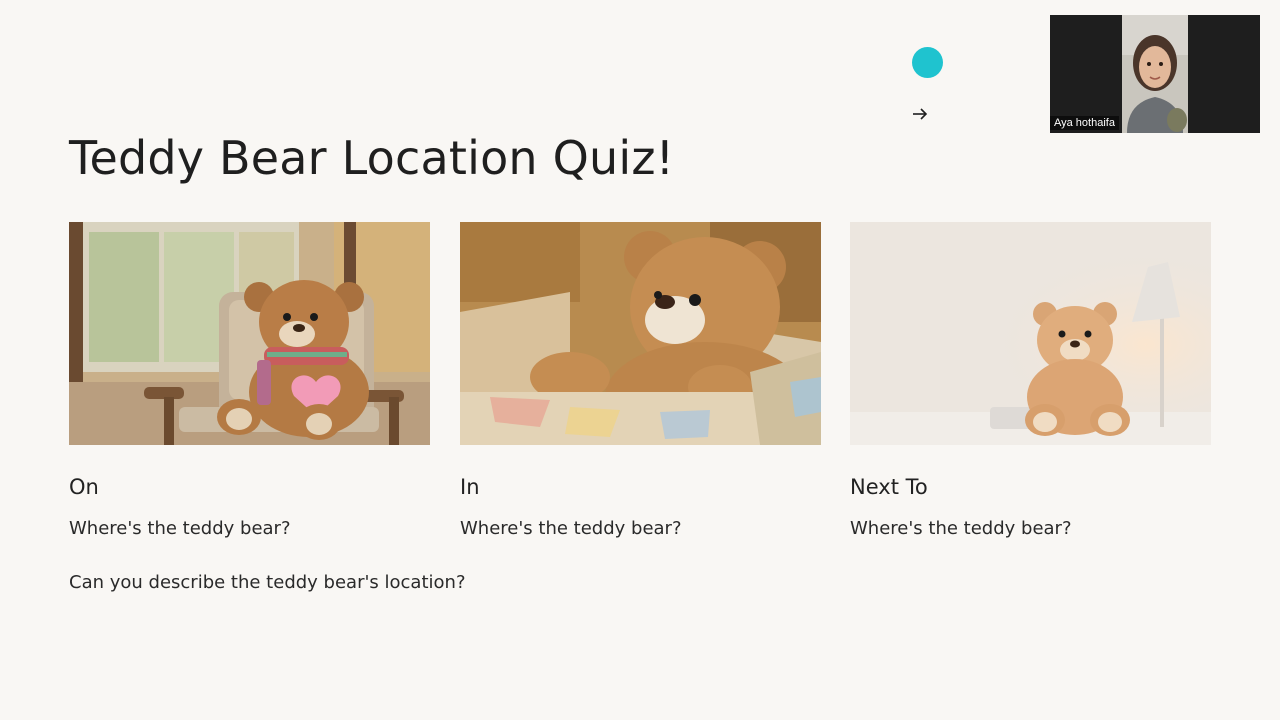 This screenshot has height=720, width=1280. I want to click on card-in: In Where's the teddy bear?, so click(640, 380).